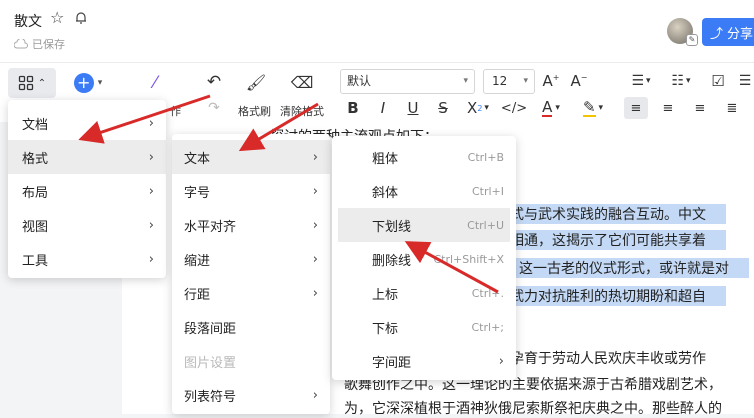 The width and height of the screenshot is (754, 418). I want to click on menu-item-paragraph-spacing: 段落间距, so click(251, 327).